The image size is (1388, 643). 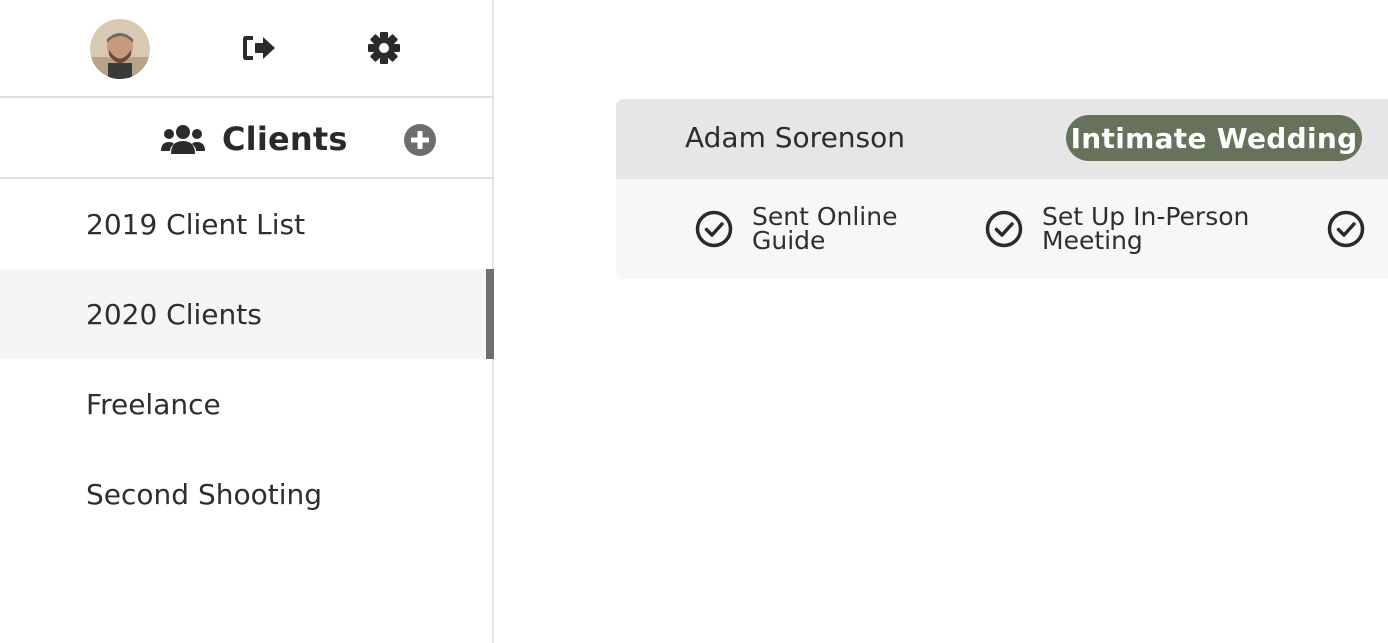 What do you see at coordinates (825, 228) in the screenshot?
I see `task-label: Sent Online Guide` at bounding box center [825, 228].